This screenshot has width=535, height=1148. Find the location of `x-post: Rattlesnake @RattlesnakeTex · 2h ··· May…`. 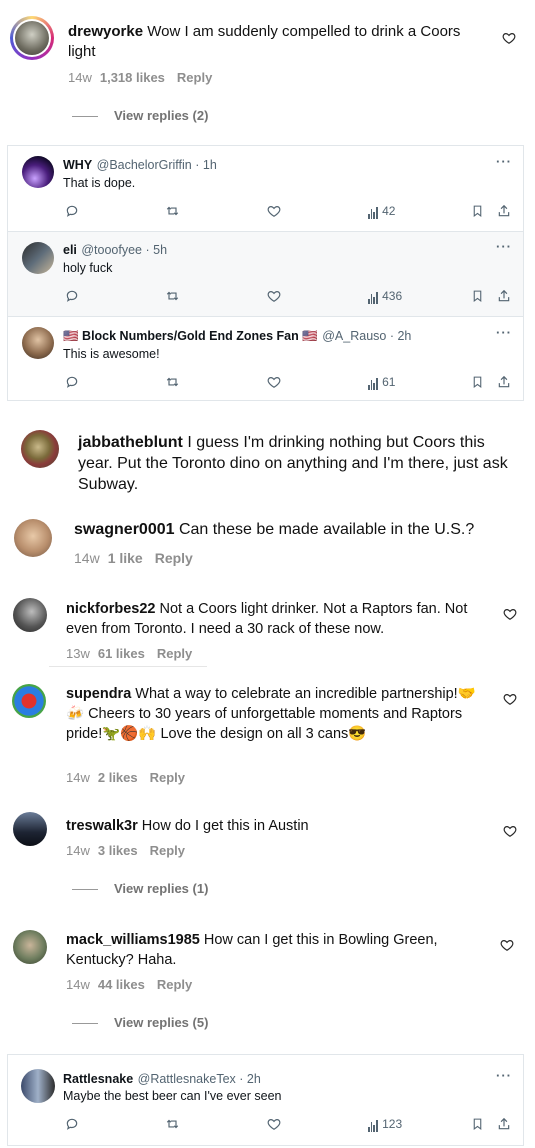

x-post: Rattlesnake @RattlesnakeTex · 2h ··· May… is located at coordinates (265, 1100).